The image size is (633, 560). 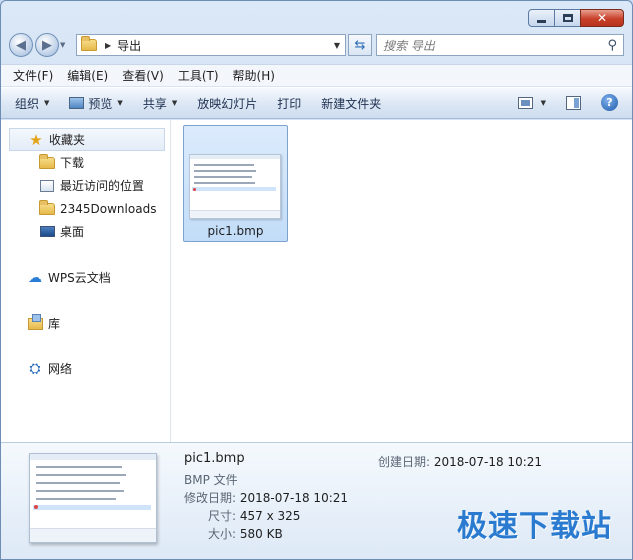 I want to click on nav-item-desktop: 桌面, so click(x=85, y=231).